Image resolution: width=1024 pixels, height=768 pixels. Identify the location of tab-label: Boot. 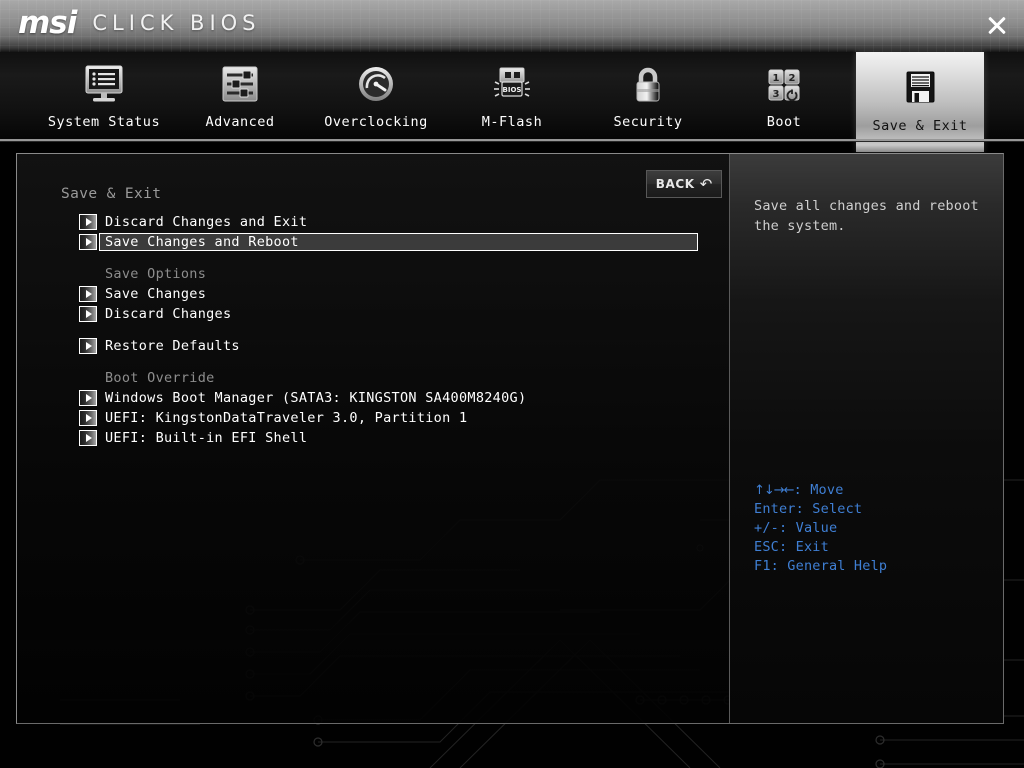
(784, 122).